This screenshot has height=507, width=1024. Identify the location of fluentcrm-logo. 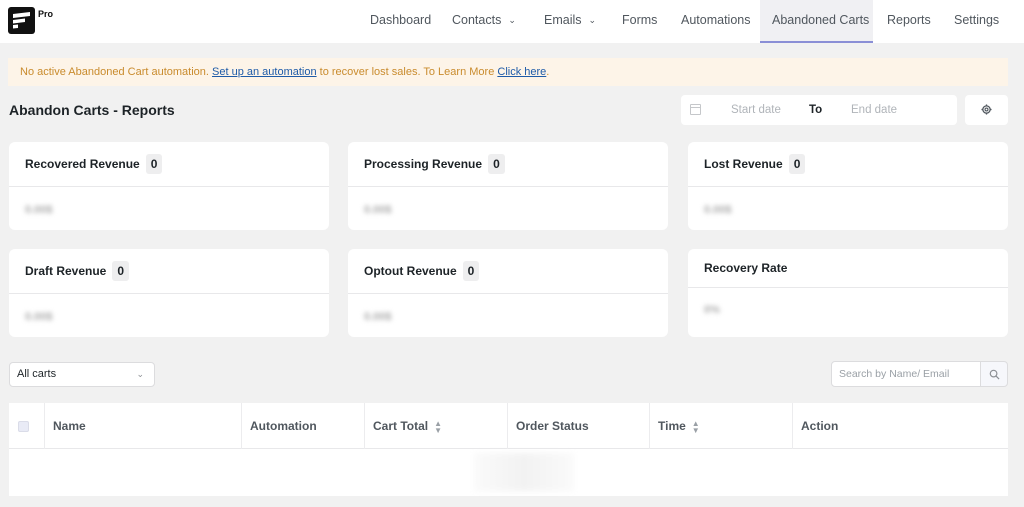
(21, 20).